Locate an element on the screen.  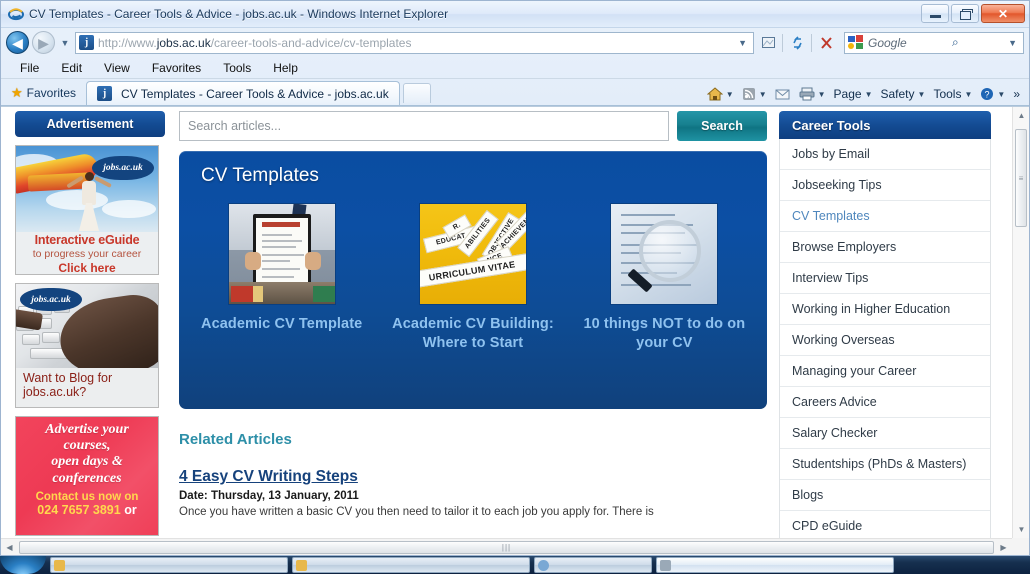
safety-caret: ▼ is located at coordinates (922, 94).